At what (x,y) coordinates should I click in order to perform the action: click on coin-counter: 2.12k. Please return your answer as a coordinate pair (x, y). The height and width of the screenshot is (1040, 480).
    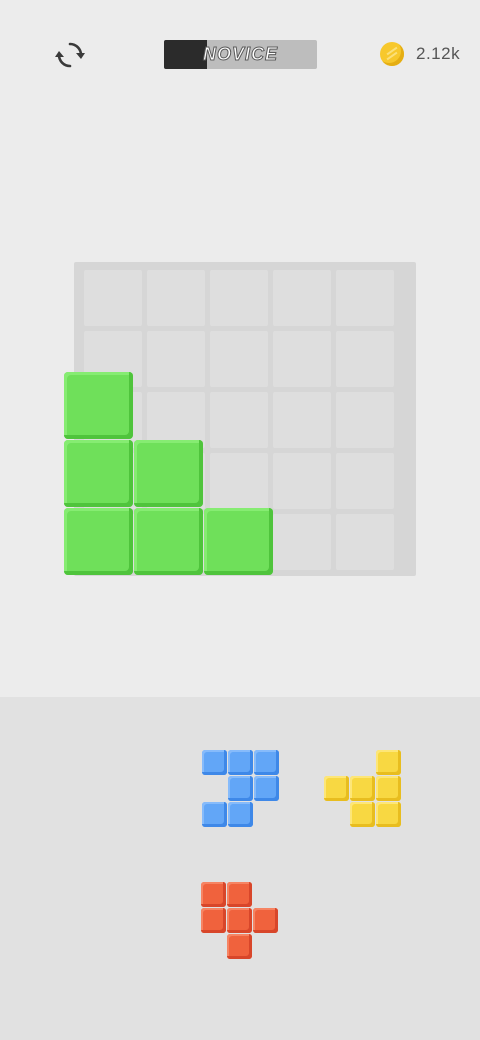
    Looking at the image, I should click on (420, 54).